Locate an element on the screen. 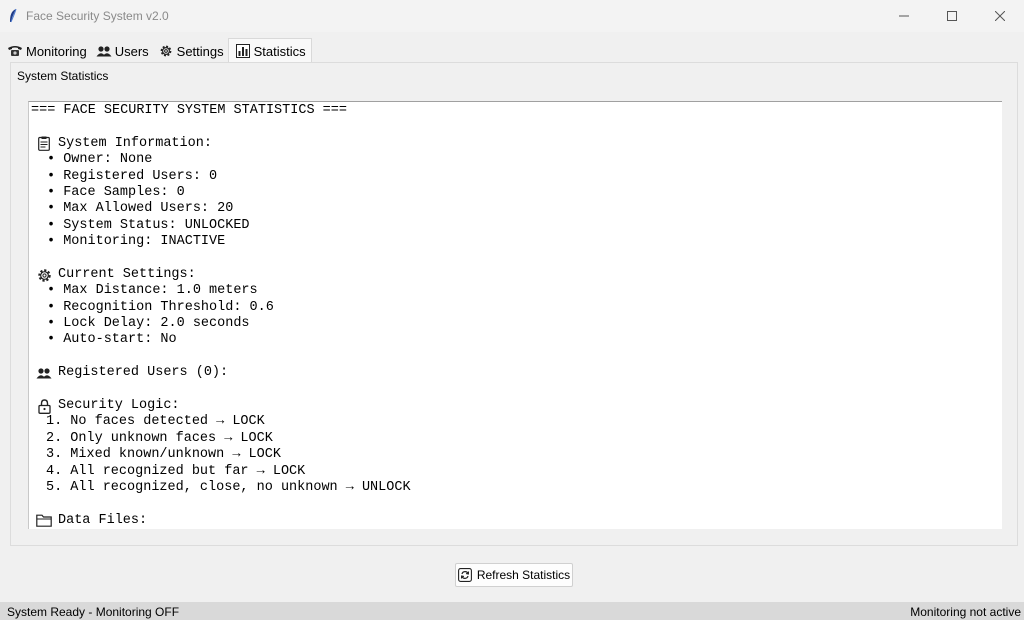  section-system-info-title: System Information: is located at coordinates (135, 143).